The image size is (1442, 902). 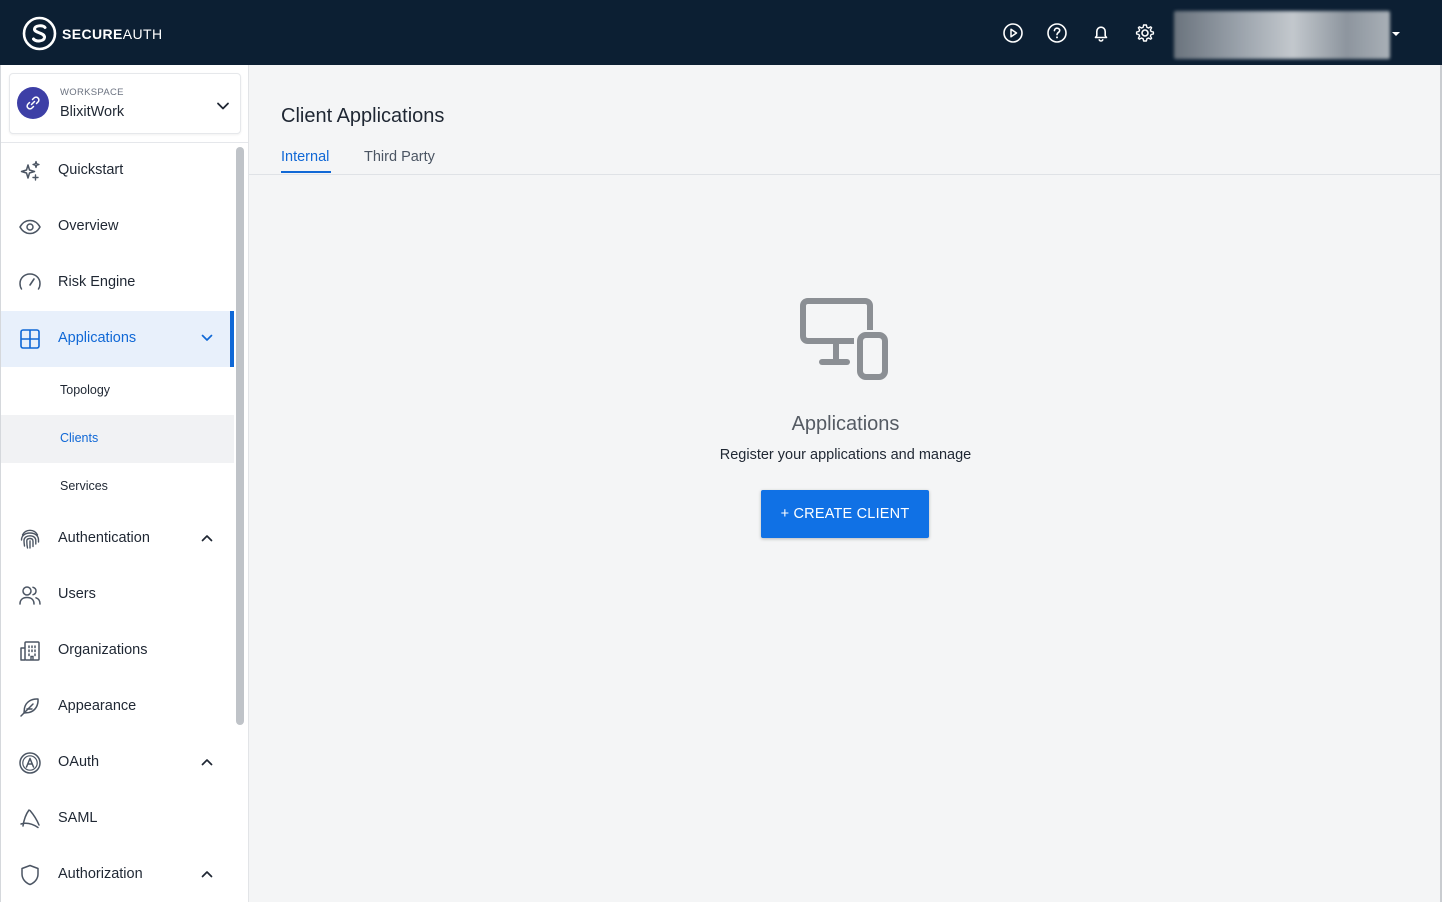 I want to click on sidebar-subitem-services: Services, so click(x=117, y=487).